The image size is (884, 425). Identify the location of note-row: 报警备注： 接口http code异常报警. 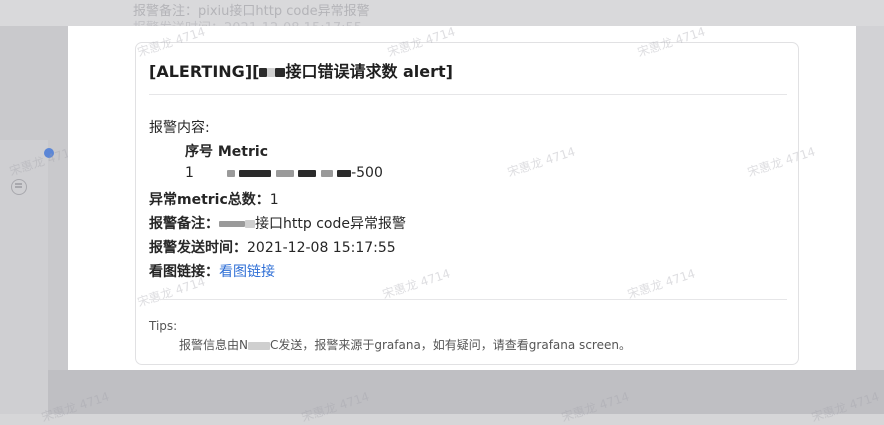
(277, 223).